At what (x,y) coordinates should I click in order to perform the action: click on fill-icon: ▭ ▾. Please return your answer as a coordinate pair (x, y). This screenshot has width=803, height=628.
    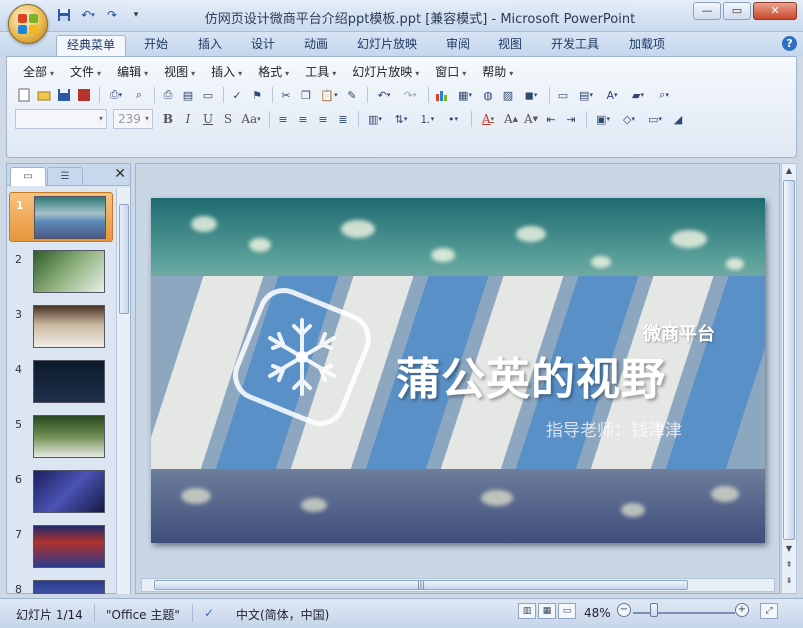
    Looking at the image, I should click on (655, 119).